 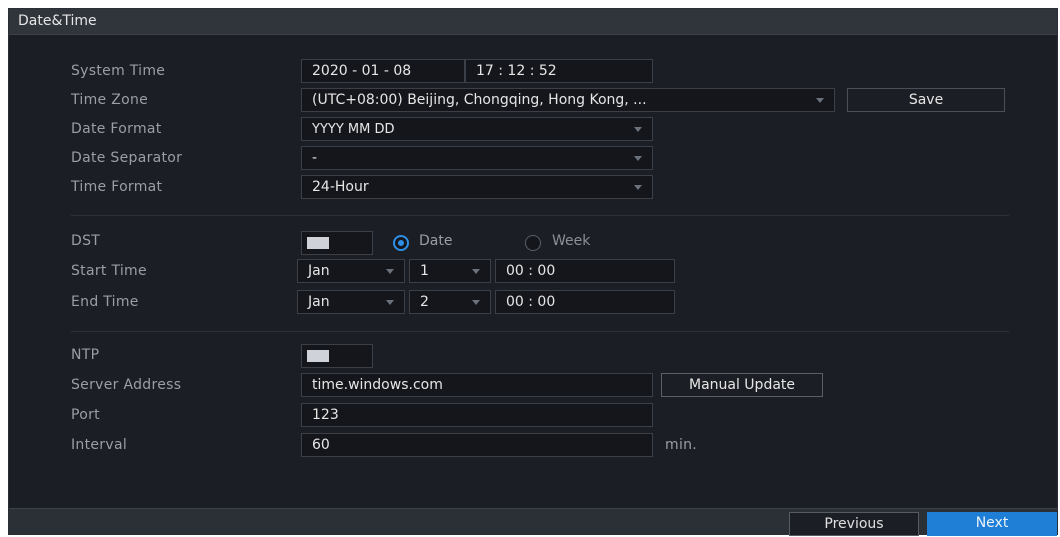 I want to click on dst-date-radio, so click(x=401, y=243).